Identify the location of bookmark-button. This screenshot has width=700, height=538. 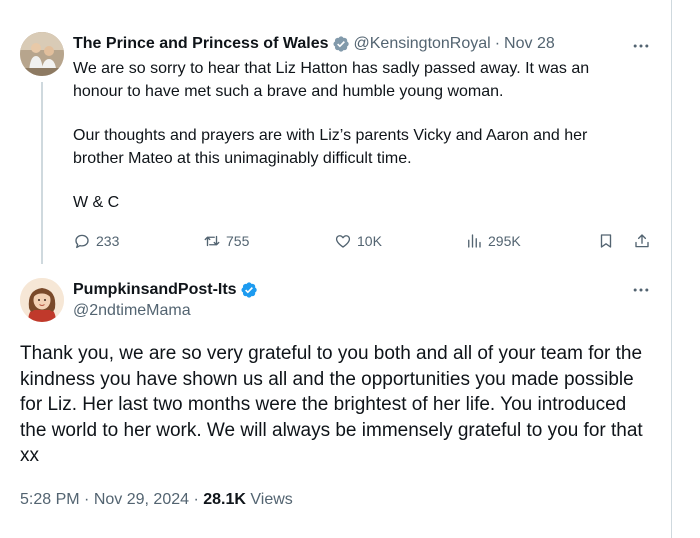
(608, 241).